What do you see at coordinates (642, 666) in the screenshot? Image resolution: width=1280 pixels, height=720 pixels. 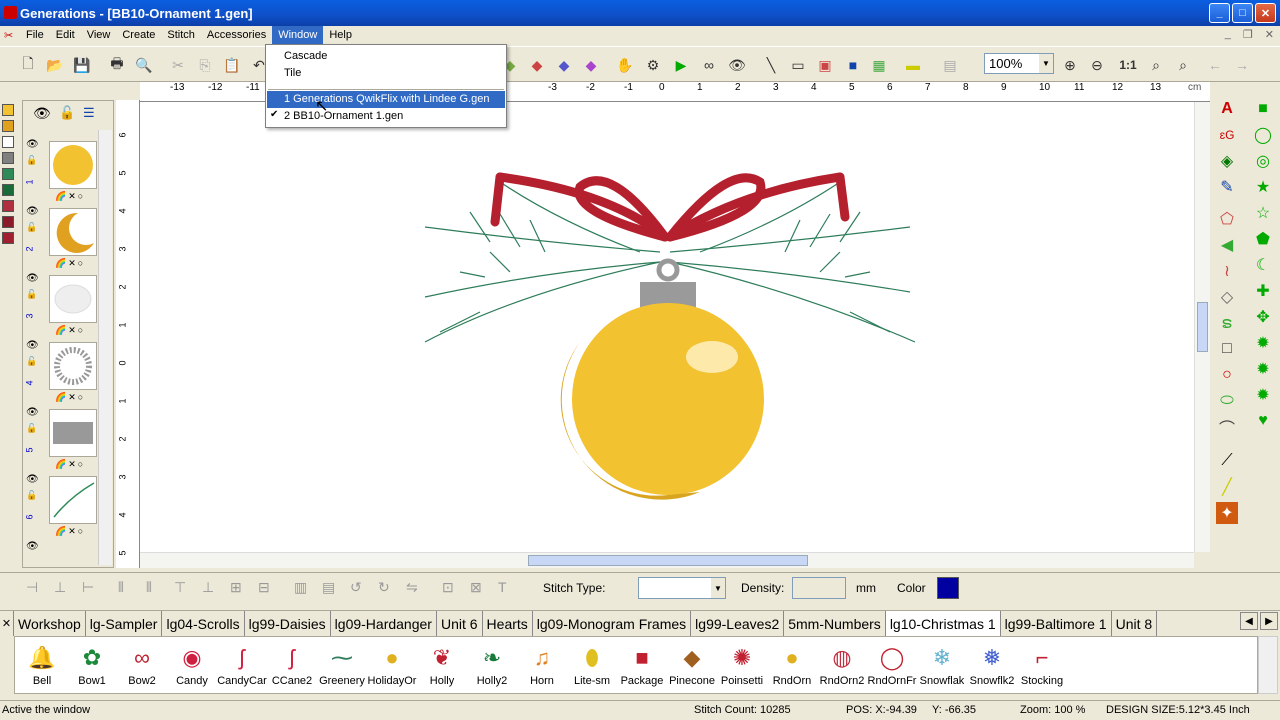 I see `library-item-package: ■ Package` at bounding box center [642, 666].